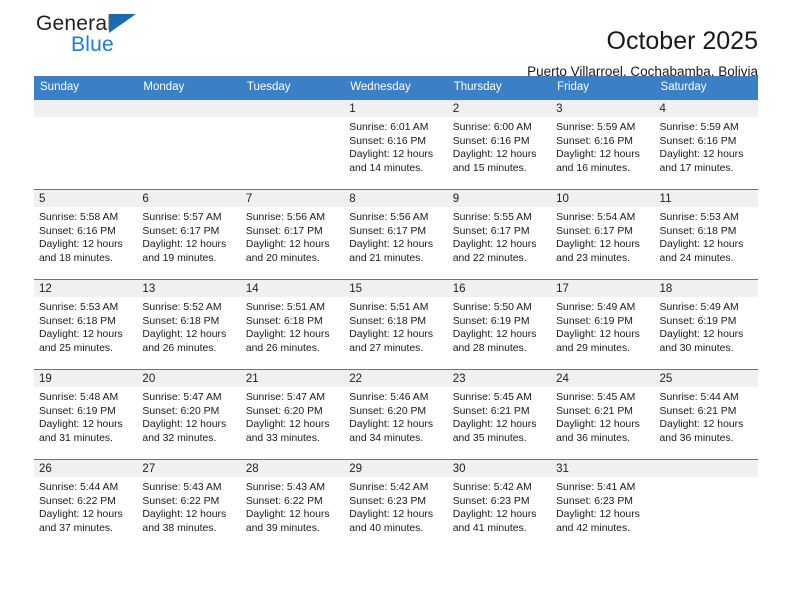  Describe the element at coordinates (593, 348) in the screenshot. I see `daylight-text-line2: and 29 minutes.` at that location.